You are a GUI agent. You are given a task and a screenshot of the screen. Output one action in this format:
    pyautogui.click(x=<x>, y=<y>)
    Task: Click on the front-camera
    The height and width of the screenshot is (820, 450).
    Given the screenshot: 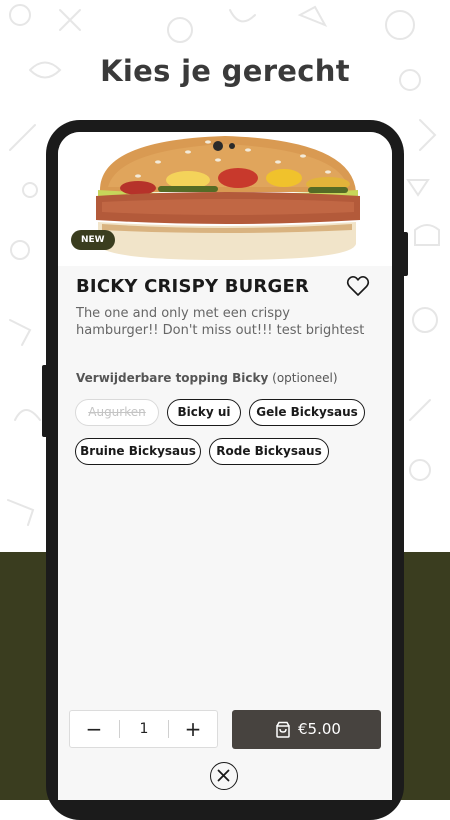 What is the action you would take?
    pyautogui.click(x=218, y=146)
    